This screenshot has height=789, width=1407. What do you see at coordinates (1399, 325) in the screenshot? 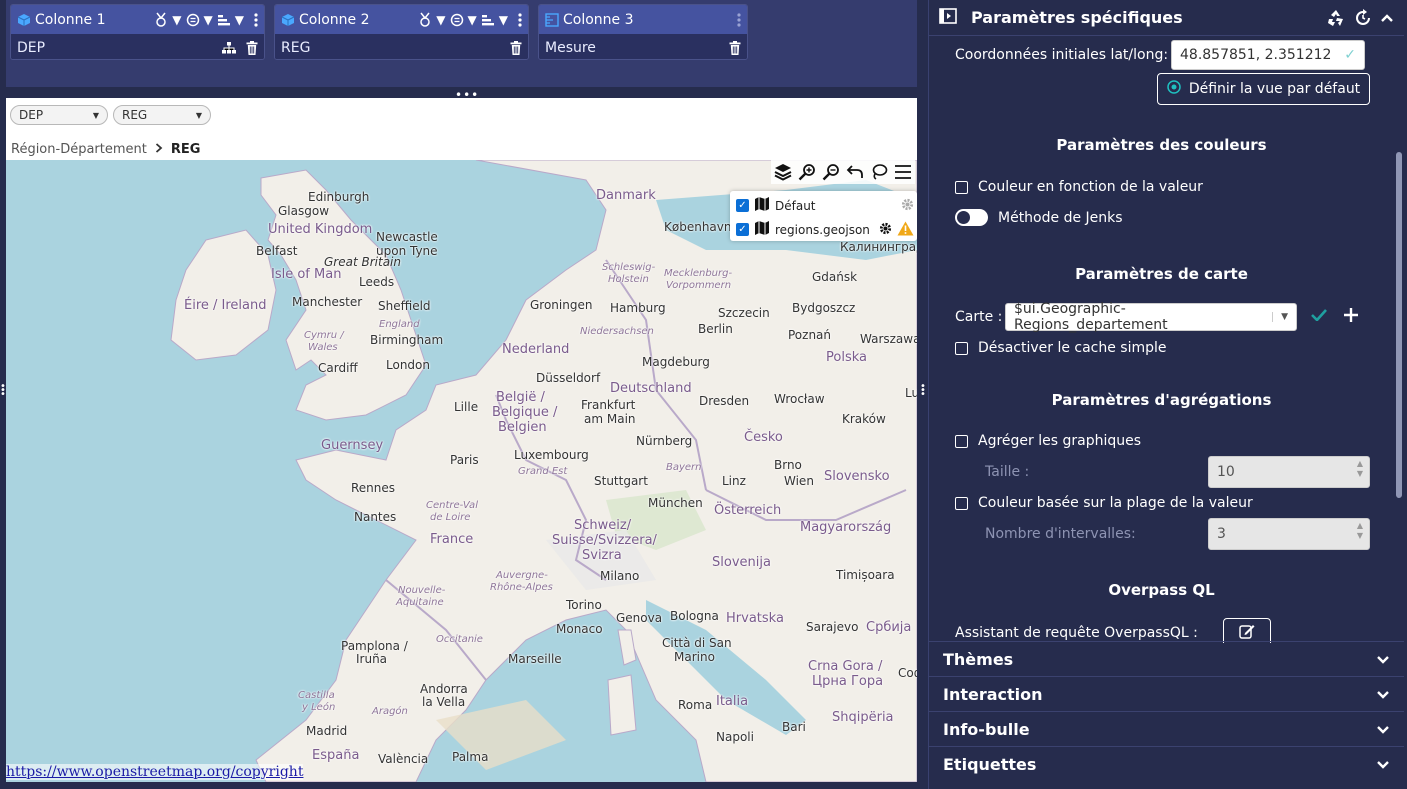
I see `settings-scrollbar` at bounding box center [1399, 325].